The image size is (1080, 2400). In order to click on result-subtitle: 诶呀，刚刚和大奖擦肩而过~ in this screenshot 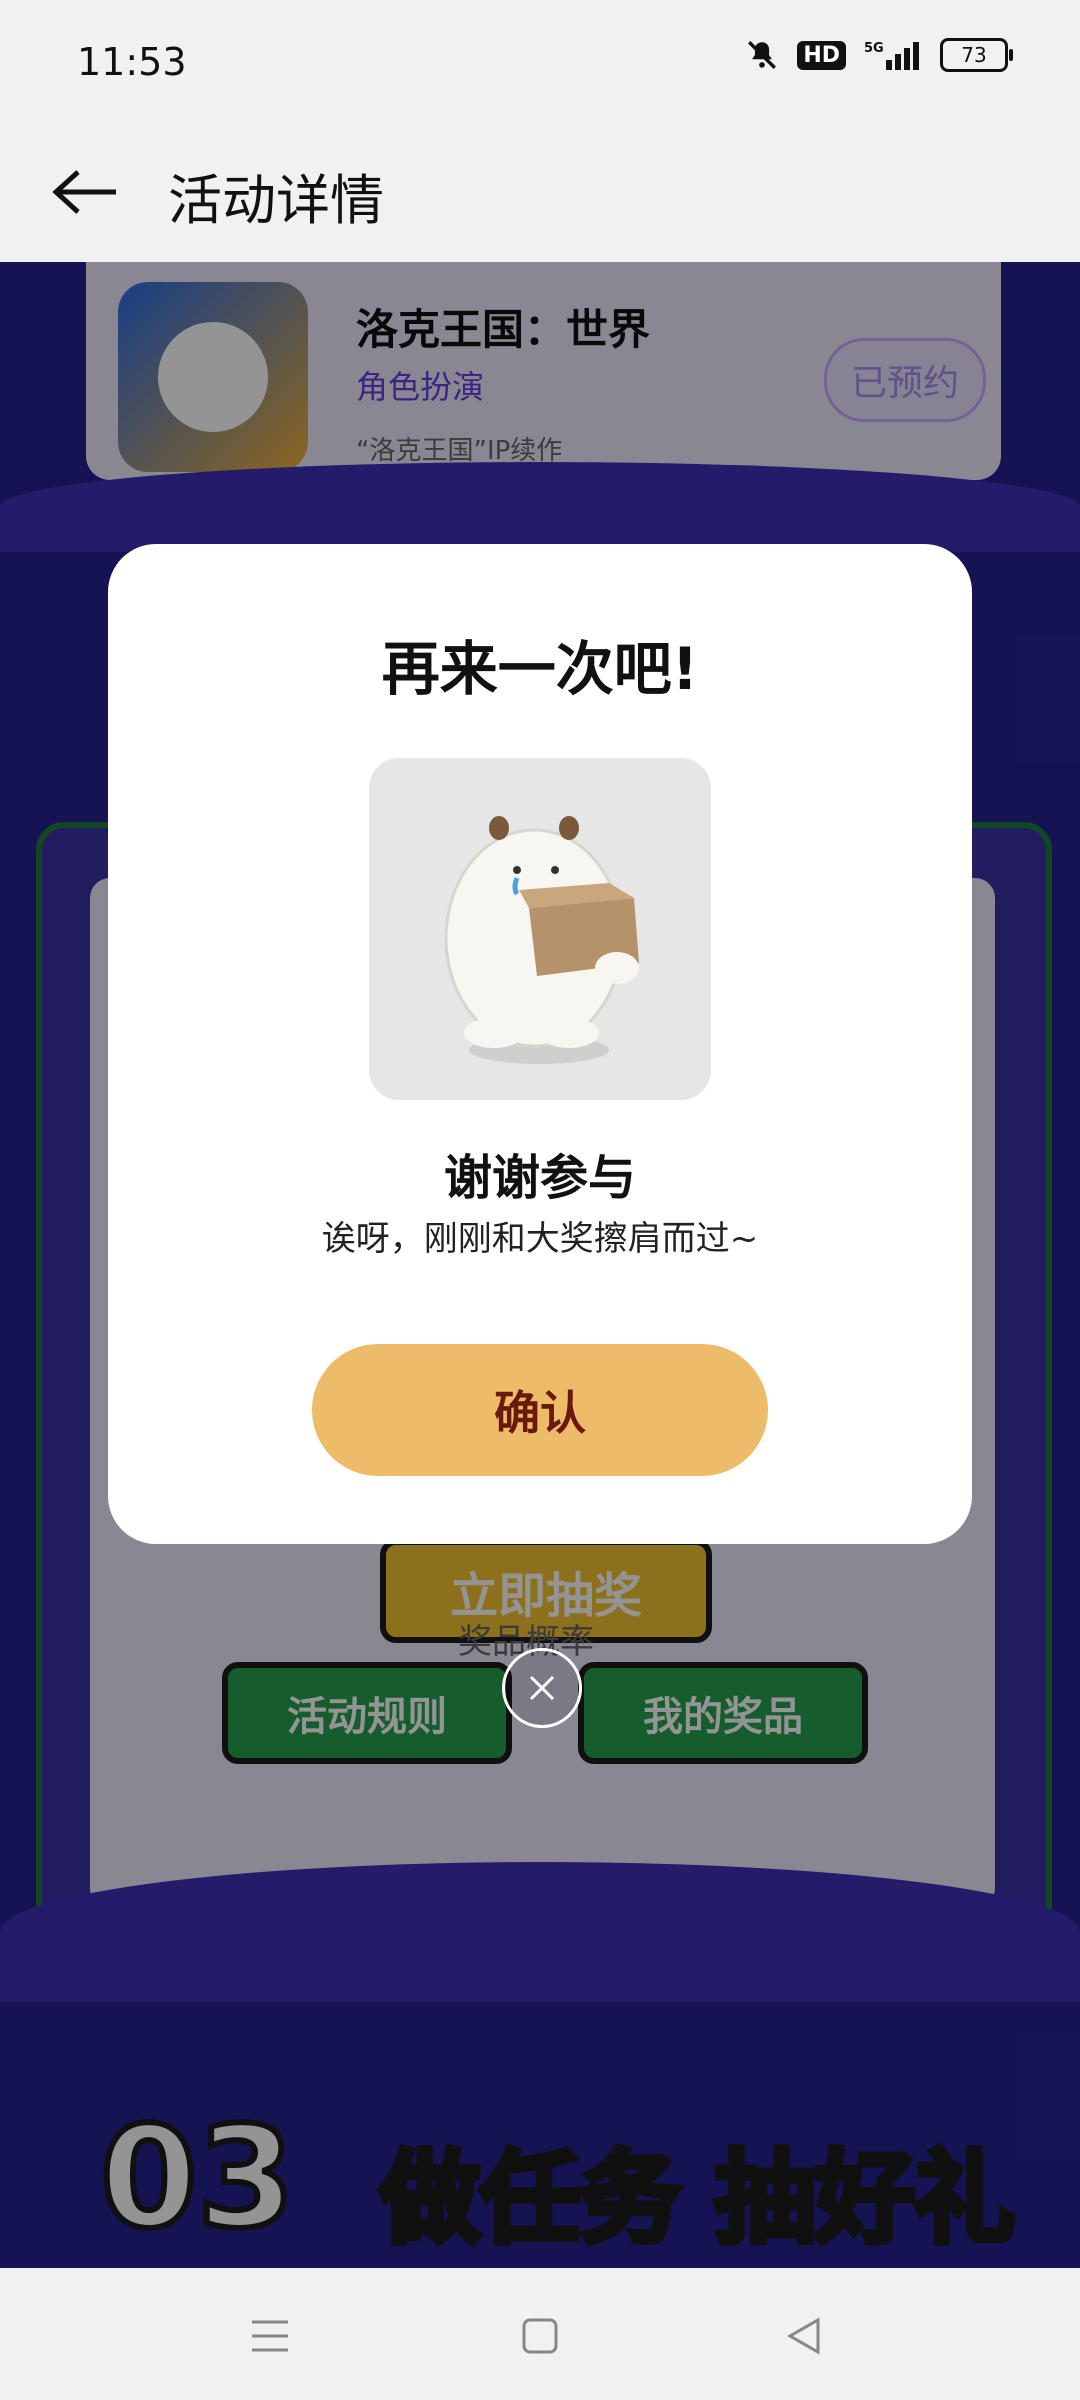, I will do `click(540, 1239)`.